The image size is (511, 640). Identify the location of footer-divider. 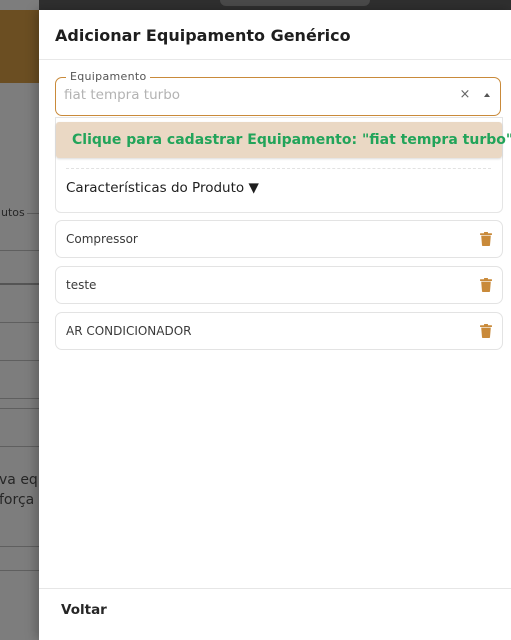
(275, 588).